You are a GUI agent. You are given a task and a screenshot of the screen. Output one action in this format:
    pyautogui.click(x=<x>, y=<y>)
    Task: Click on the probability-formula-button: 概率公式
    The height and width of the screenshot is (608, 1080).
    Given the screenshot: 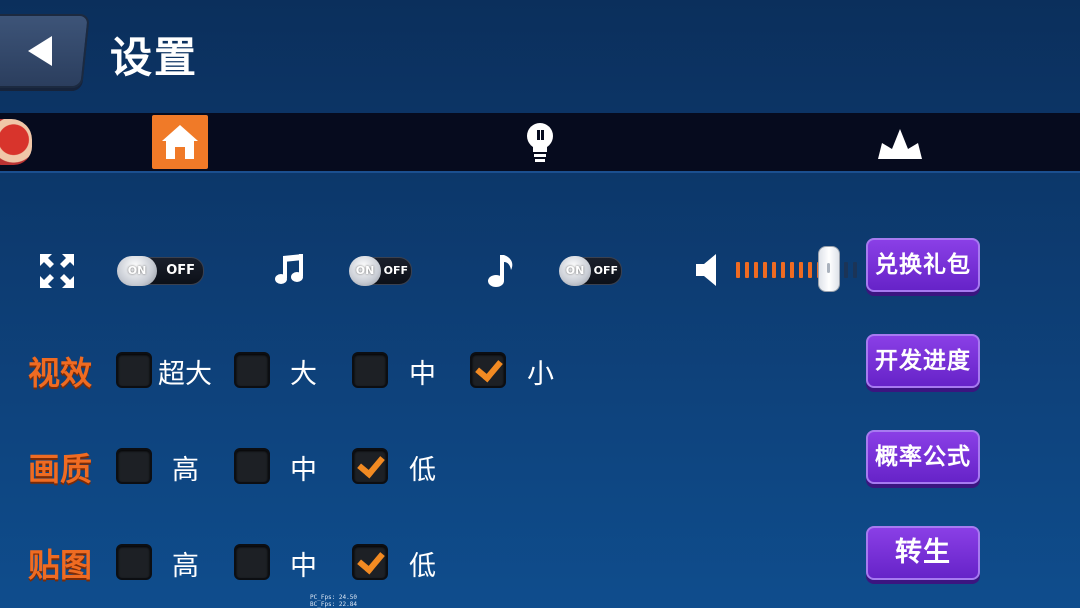 What is the action you would take?
    pyautogui.click(x=923, y=457)
    